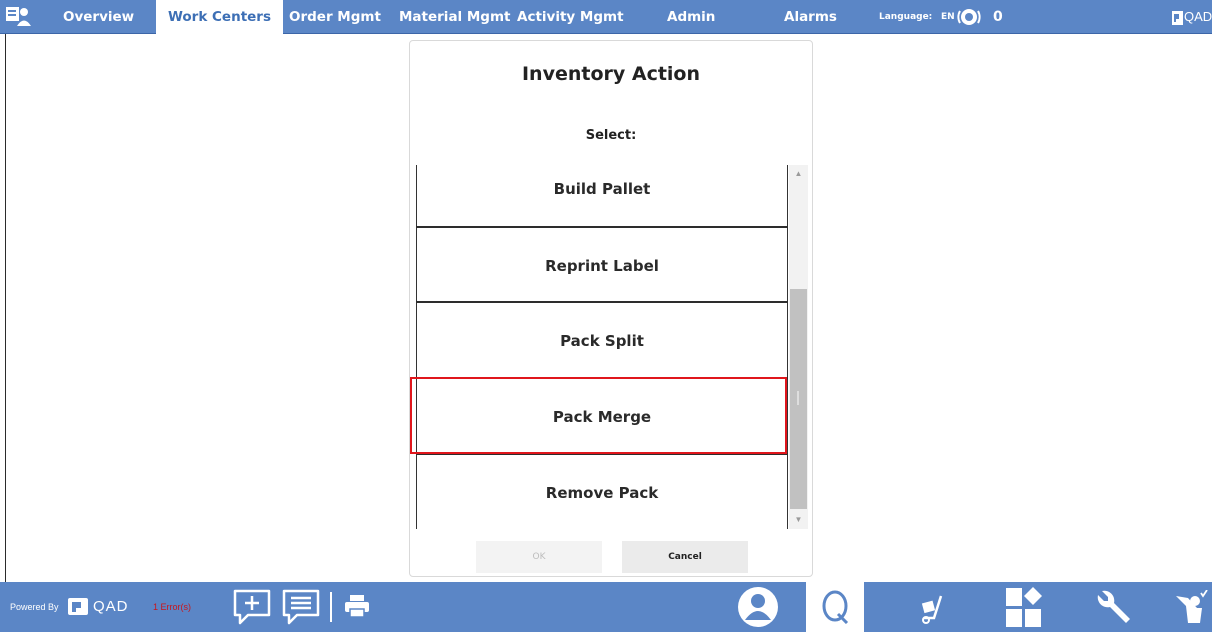 The image size is (1212, 632). I want to click on toolbar-divider, so click(331, 607).